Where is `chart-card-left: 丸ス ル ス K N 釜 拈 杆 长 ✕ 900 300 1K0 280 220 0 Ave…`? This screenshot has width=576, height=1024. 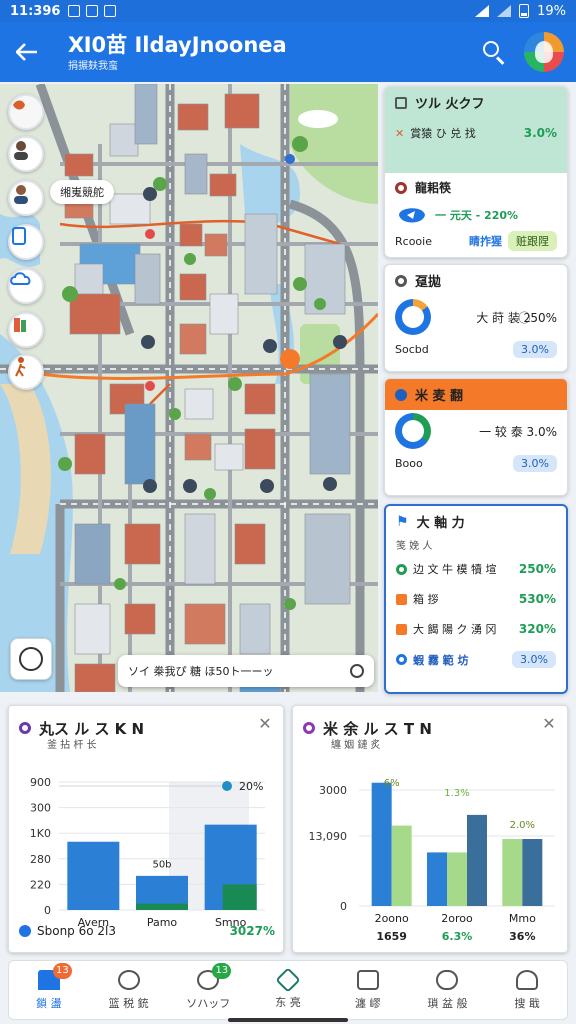 chart-card-left: 丸ス ル ス K N 釜 拈 杆 长 ✕ 900 300 1K0 280 220 0 Ave… is located at coordinates (146, 829).